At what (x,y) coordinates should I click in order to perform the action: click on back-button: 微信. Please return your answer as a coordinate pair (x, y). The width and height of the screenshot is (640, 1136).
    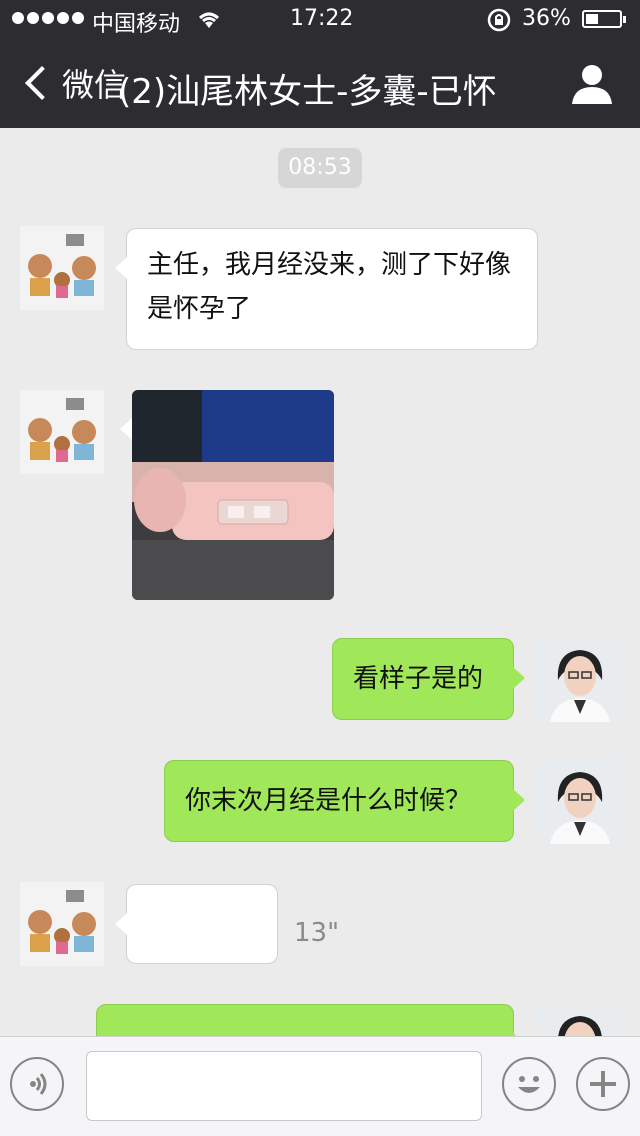
    Looking at the image, I should click on (72, 83).